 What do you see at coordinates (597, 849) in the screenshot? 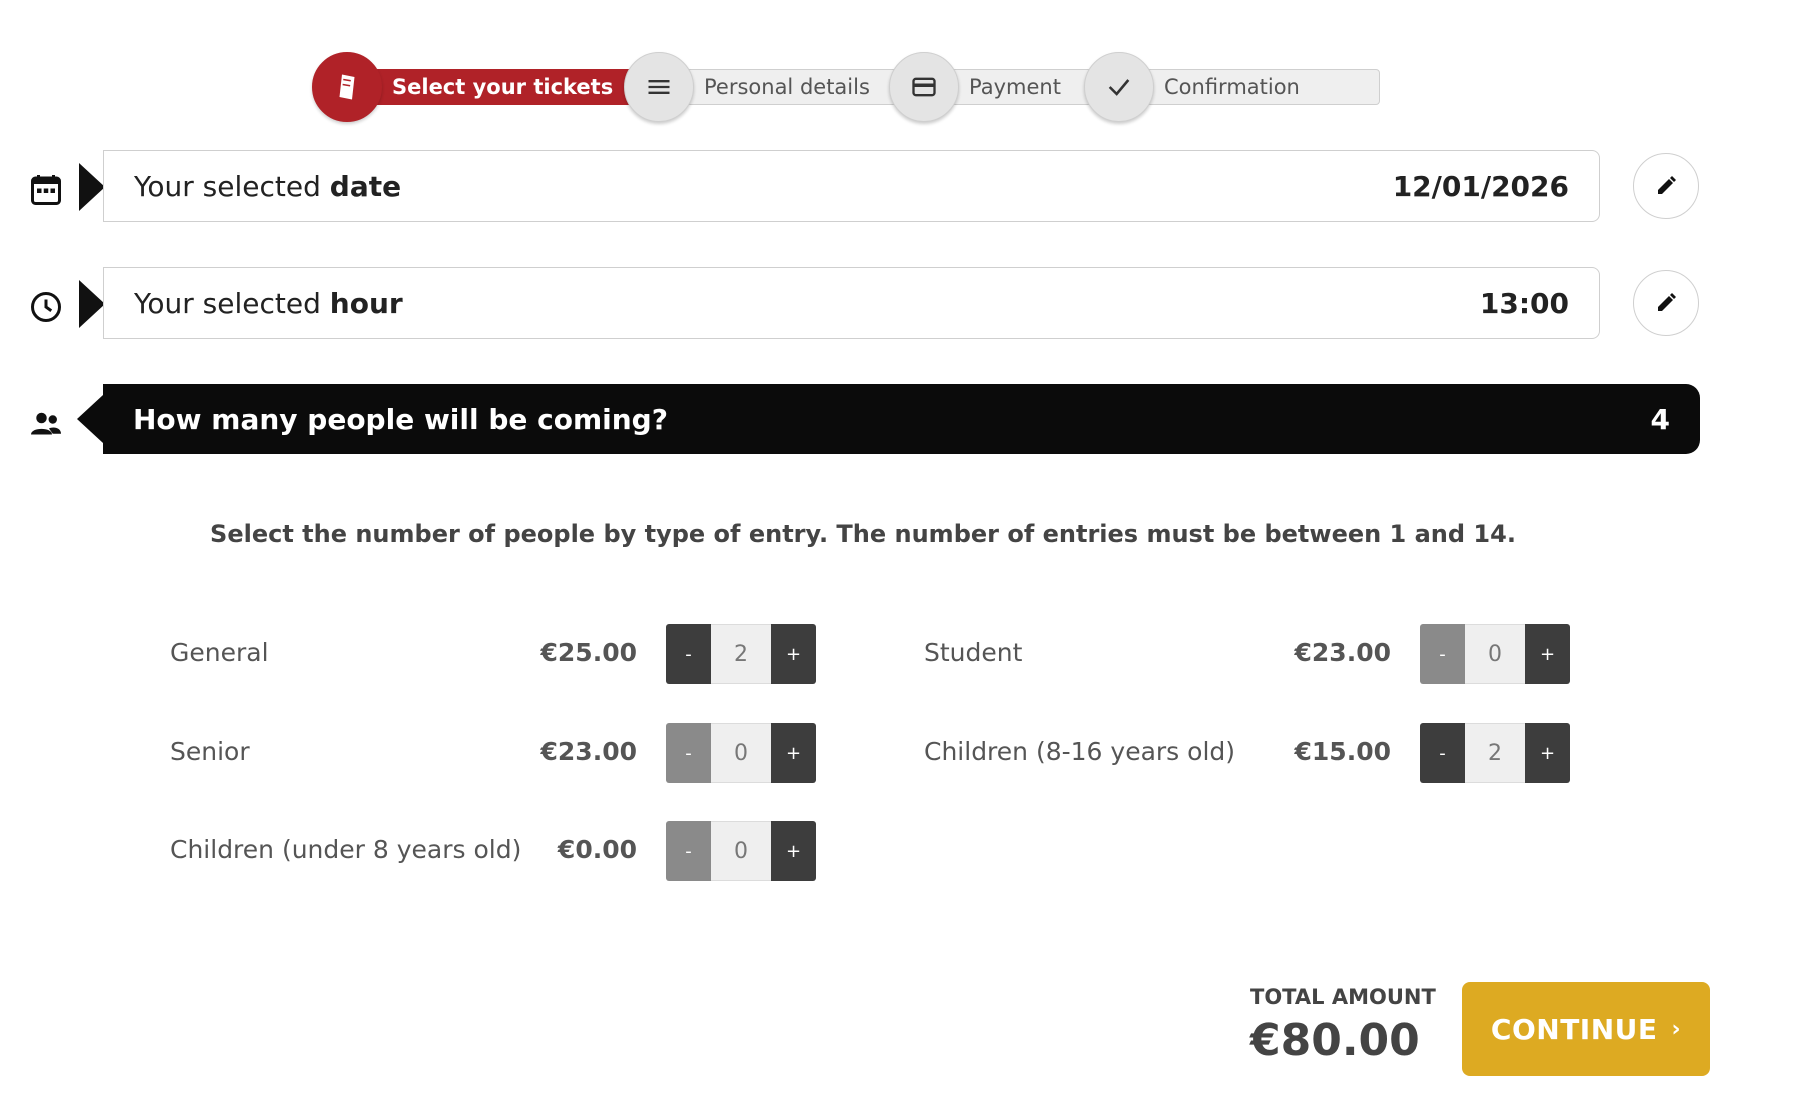
I see `ticket-price: €0.00` at bounding box center [597, 849].